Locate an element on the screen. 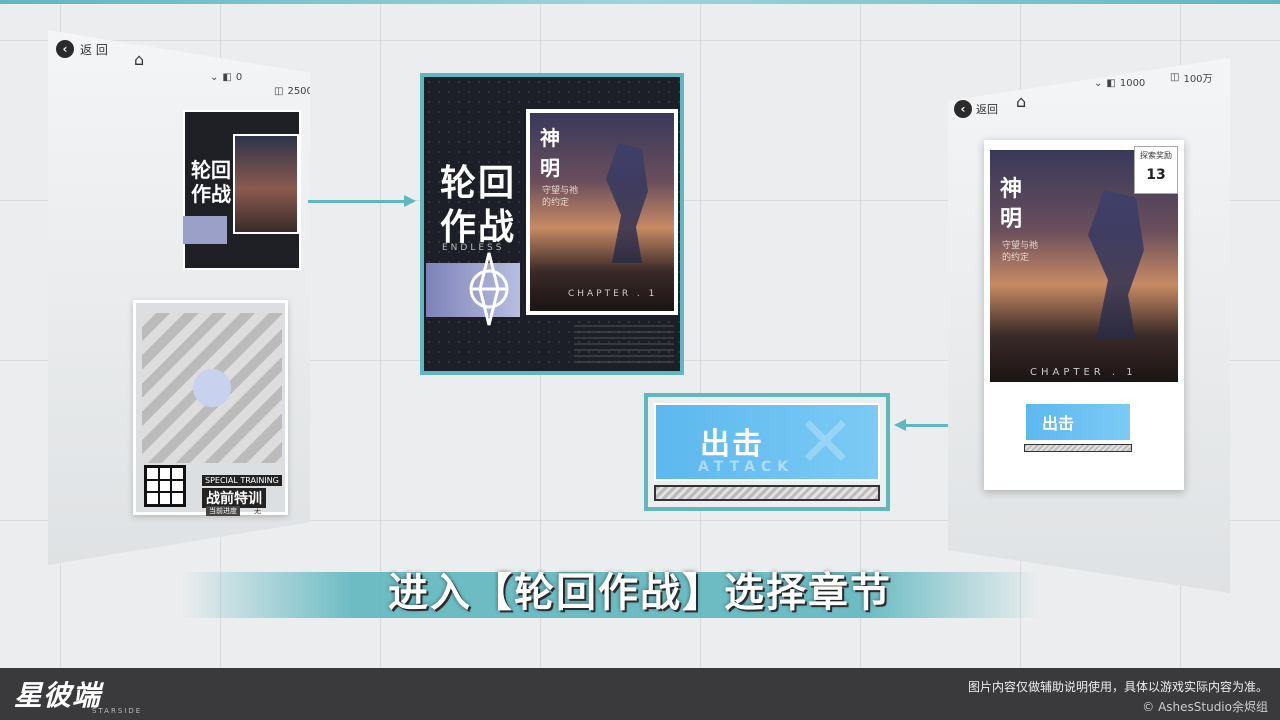 The height and width of the screenshot is (720, 1280). training-progress-value: 无 is located at coordinates (257, 511).